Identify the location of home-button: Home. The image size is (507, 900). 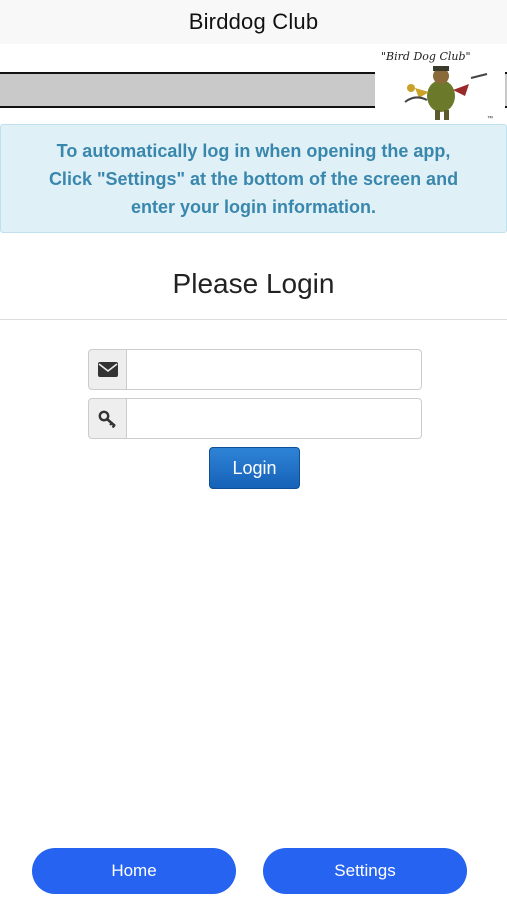
(134, 871).